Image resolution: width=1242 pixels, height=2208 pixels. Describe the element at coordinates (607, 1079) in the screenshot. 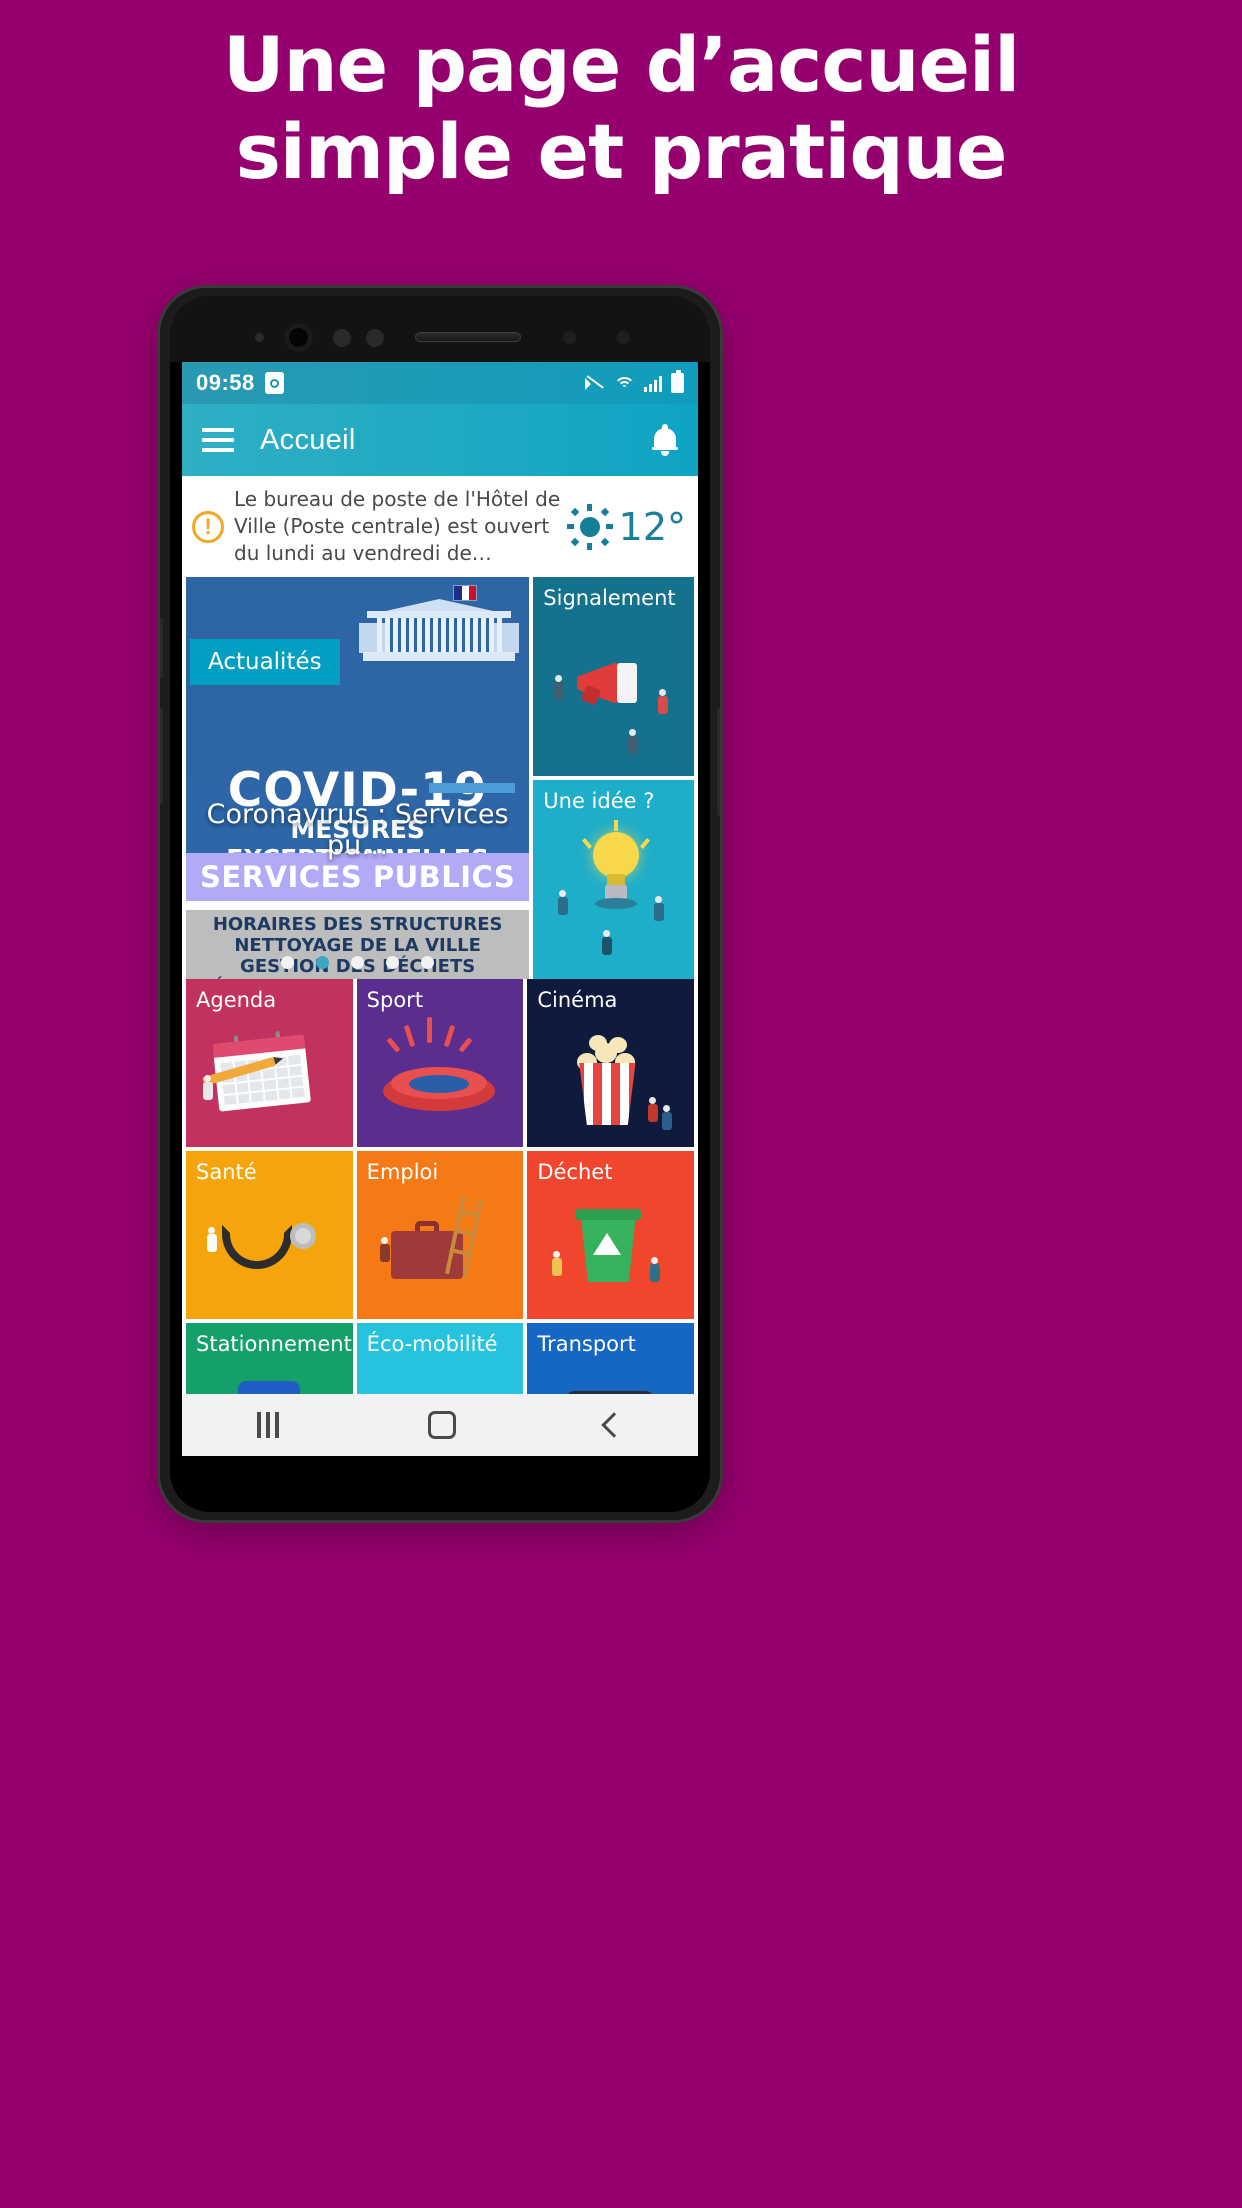

I see `popcorn-icon` at that location.